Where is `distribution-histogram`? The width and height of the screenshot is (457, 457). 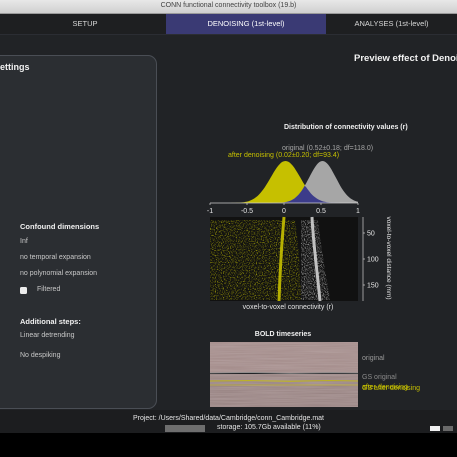 distribution-histogram is located at coordinates (284, 182).